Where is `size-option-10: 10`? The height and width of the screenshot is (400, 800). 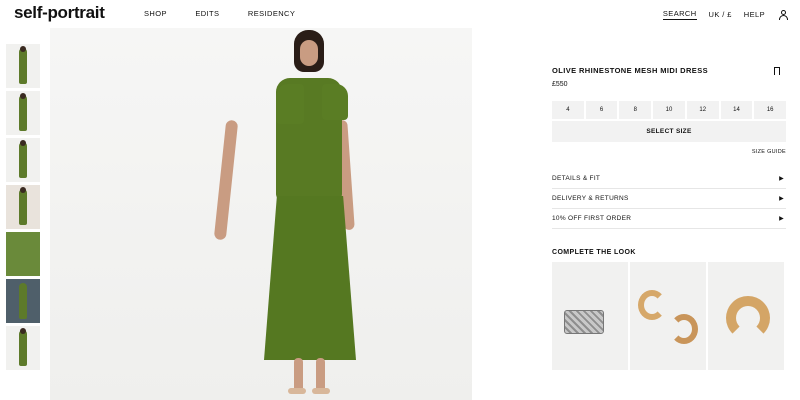 size-option-10: 10 is located at coordinates (669, 110).